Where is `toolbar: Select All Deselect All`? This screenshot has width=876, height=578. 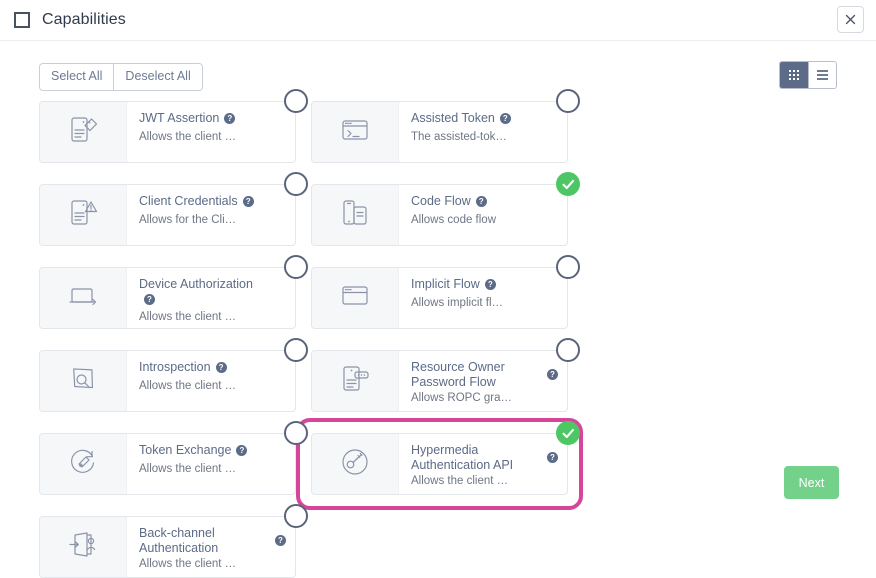
toolbar: Select All Deselect All is located at coordinates (438, 66).